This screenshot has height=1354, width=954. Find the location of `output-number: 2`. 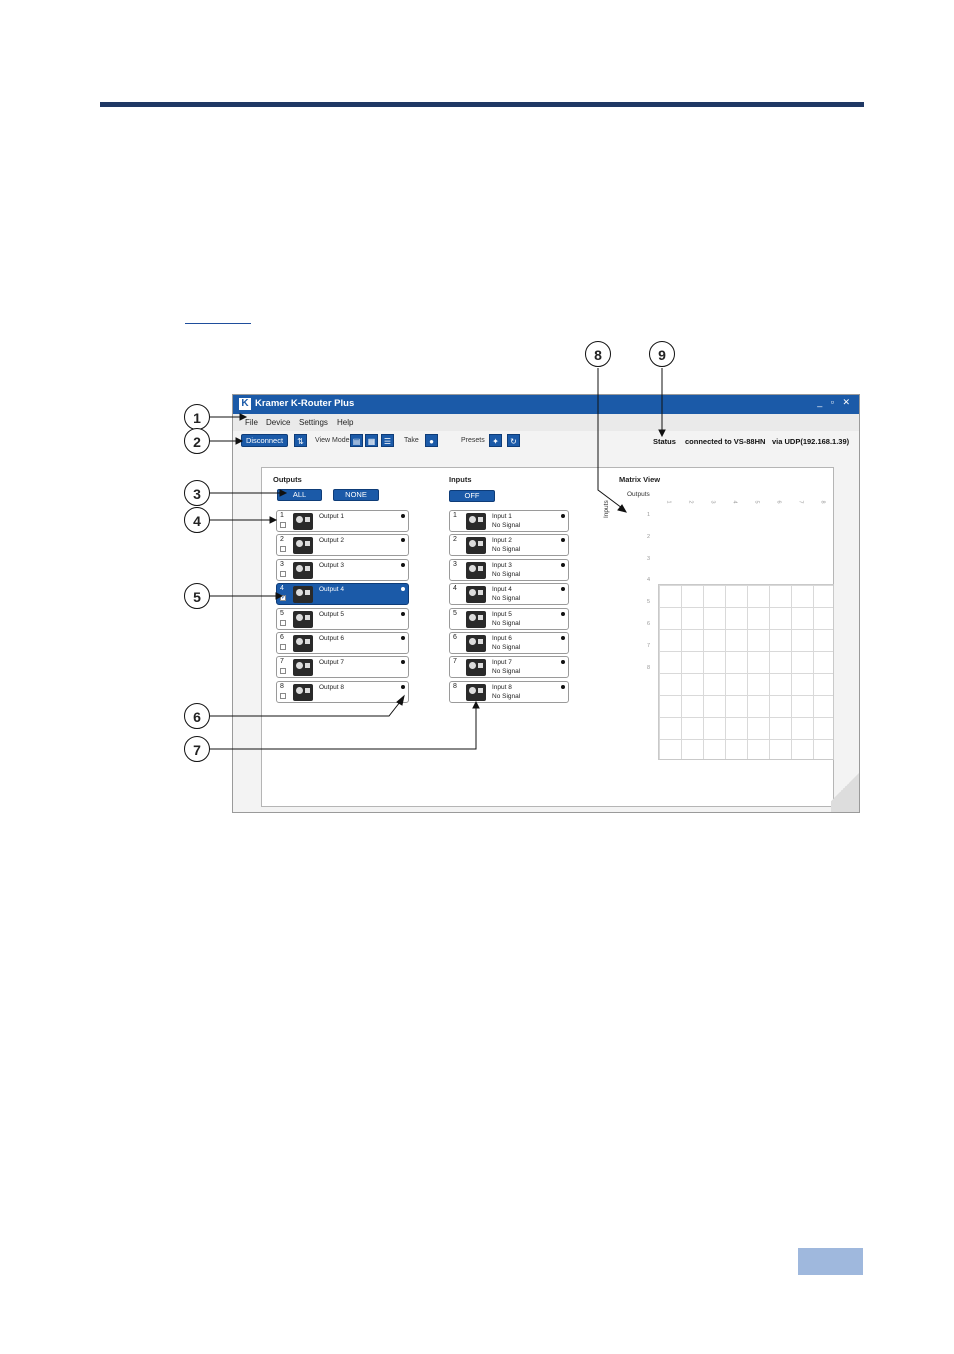

output-number: 2 is located at coordinates (282, 540).